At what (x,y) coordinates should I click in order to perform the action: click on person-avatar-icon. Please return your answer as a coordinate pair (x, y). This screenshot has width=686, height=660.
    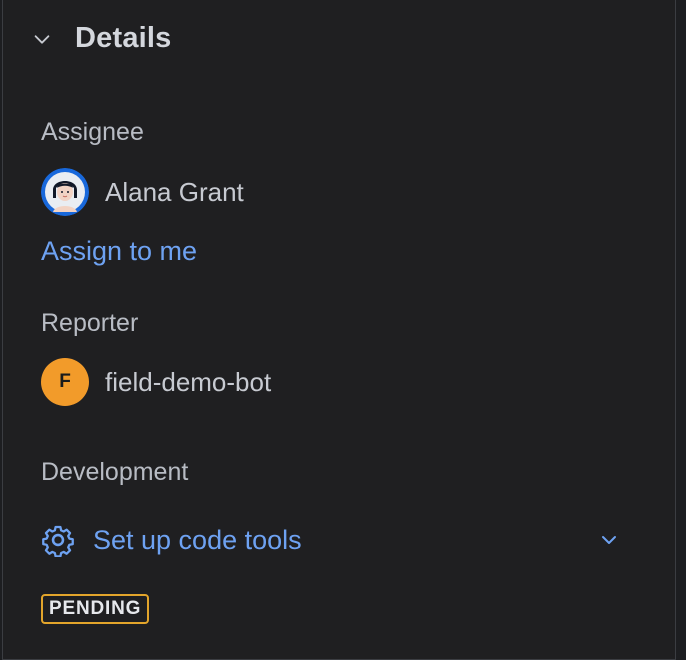
    Looking at the image, I should click on (65, 192).